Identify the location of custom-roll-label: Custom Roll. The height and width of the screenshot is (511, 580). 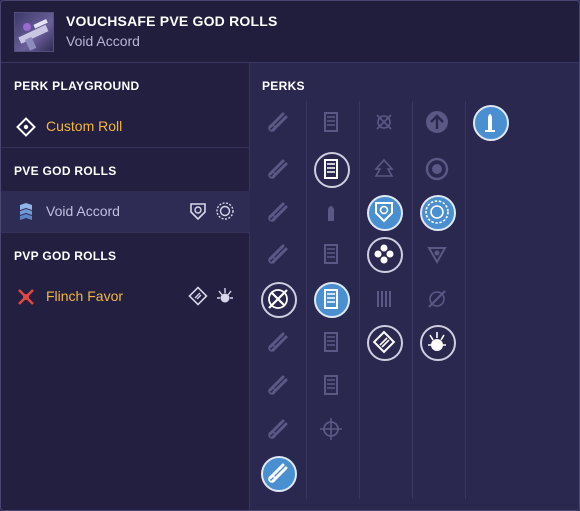
(84, 126).